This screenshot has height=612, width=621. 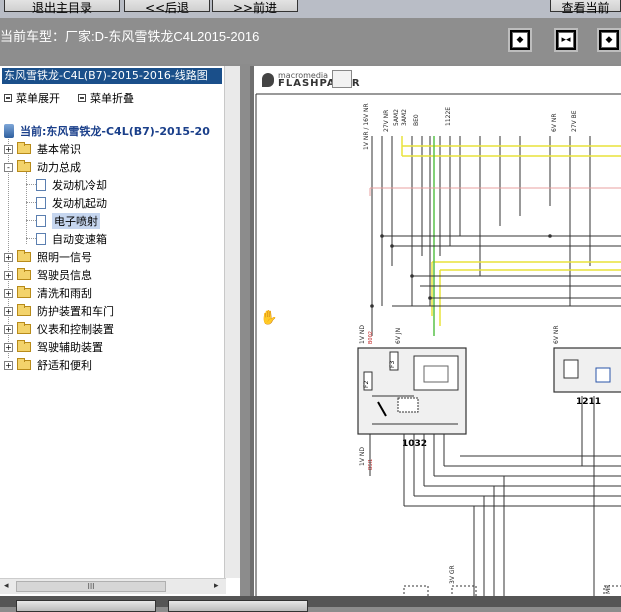 I want to click on bottom-button-right, so click(x=238, y=606).